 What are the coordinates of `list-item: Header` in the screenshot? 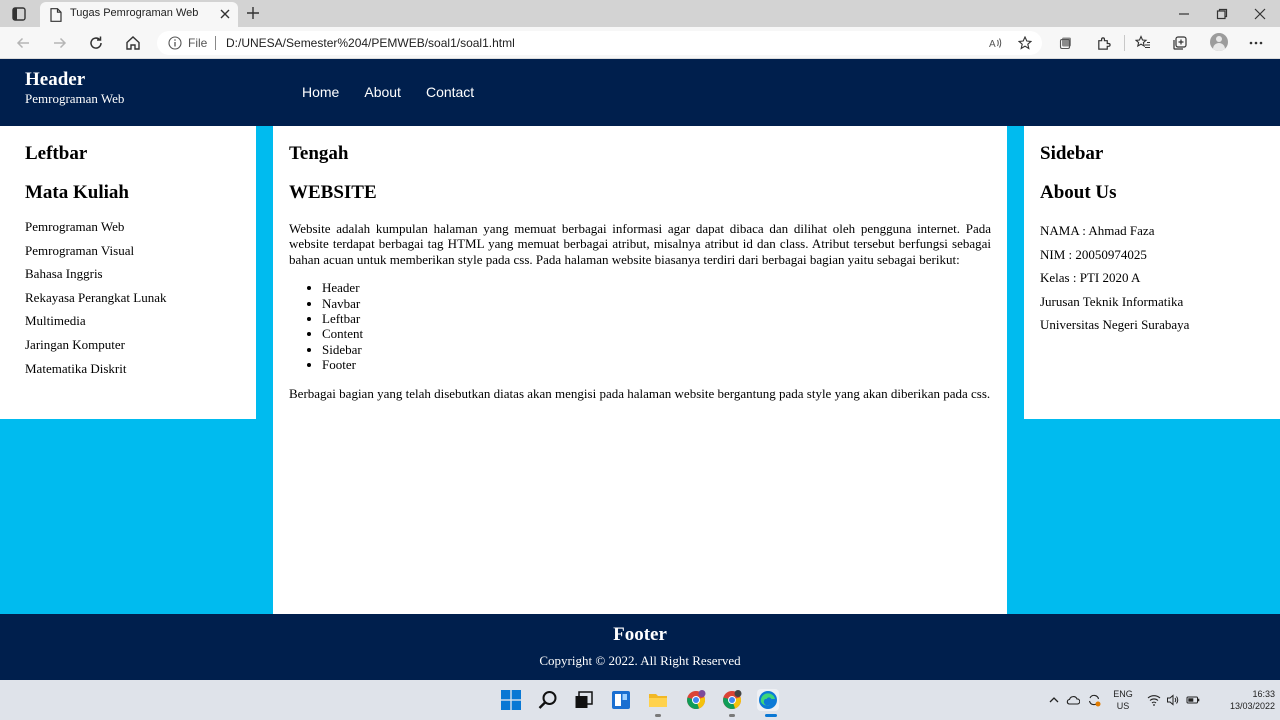 It's located at (656, 287).